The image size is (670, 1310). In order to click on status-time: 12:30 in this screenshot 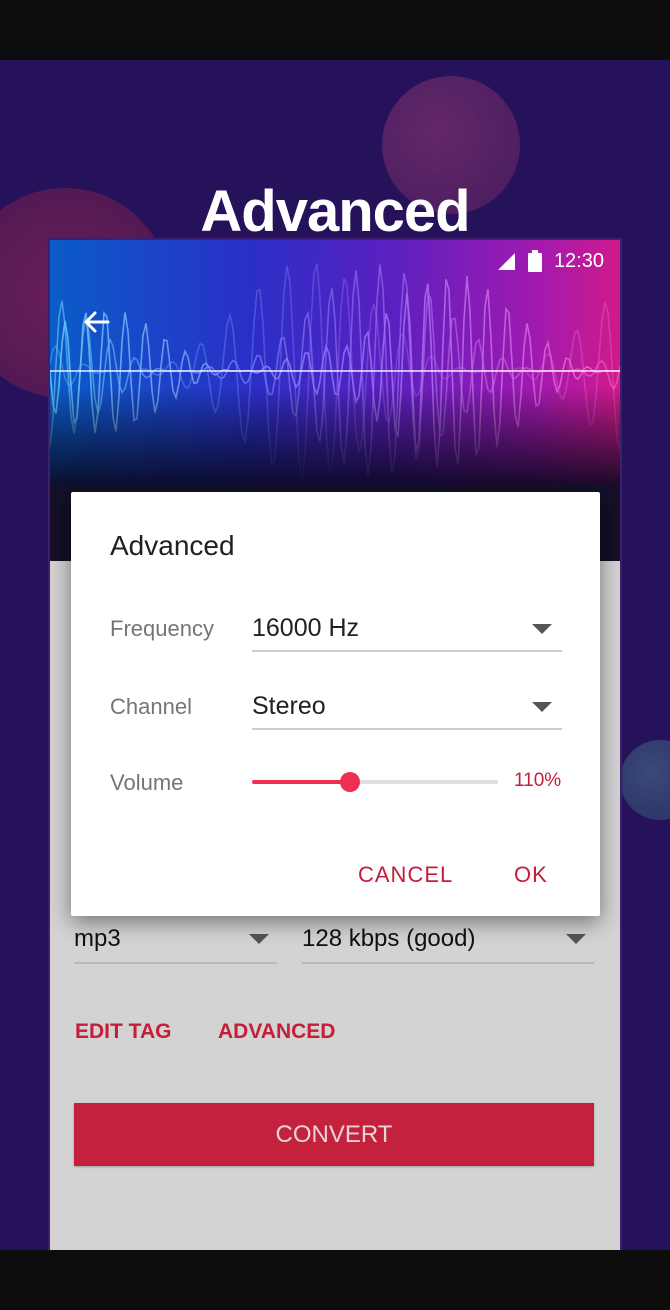, I will do `click(578, 260)`.